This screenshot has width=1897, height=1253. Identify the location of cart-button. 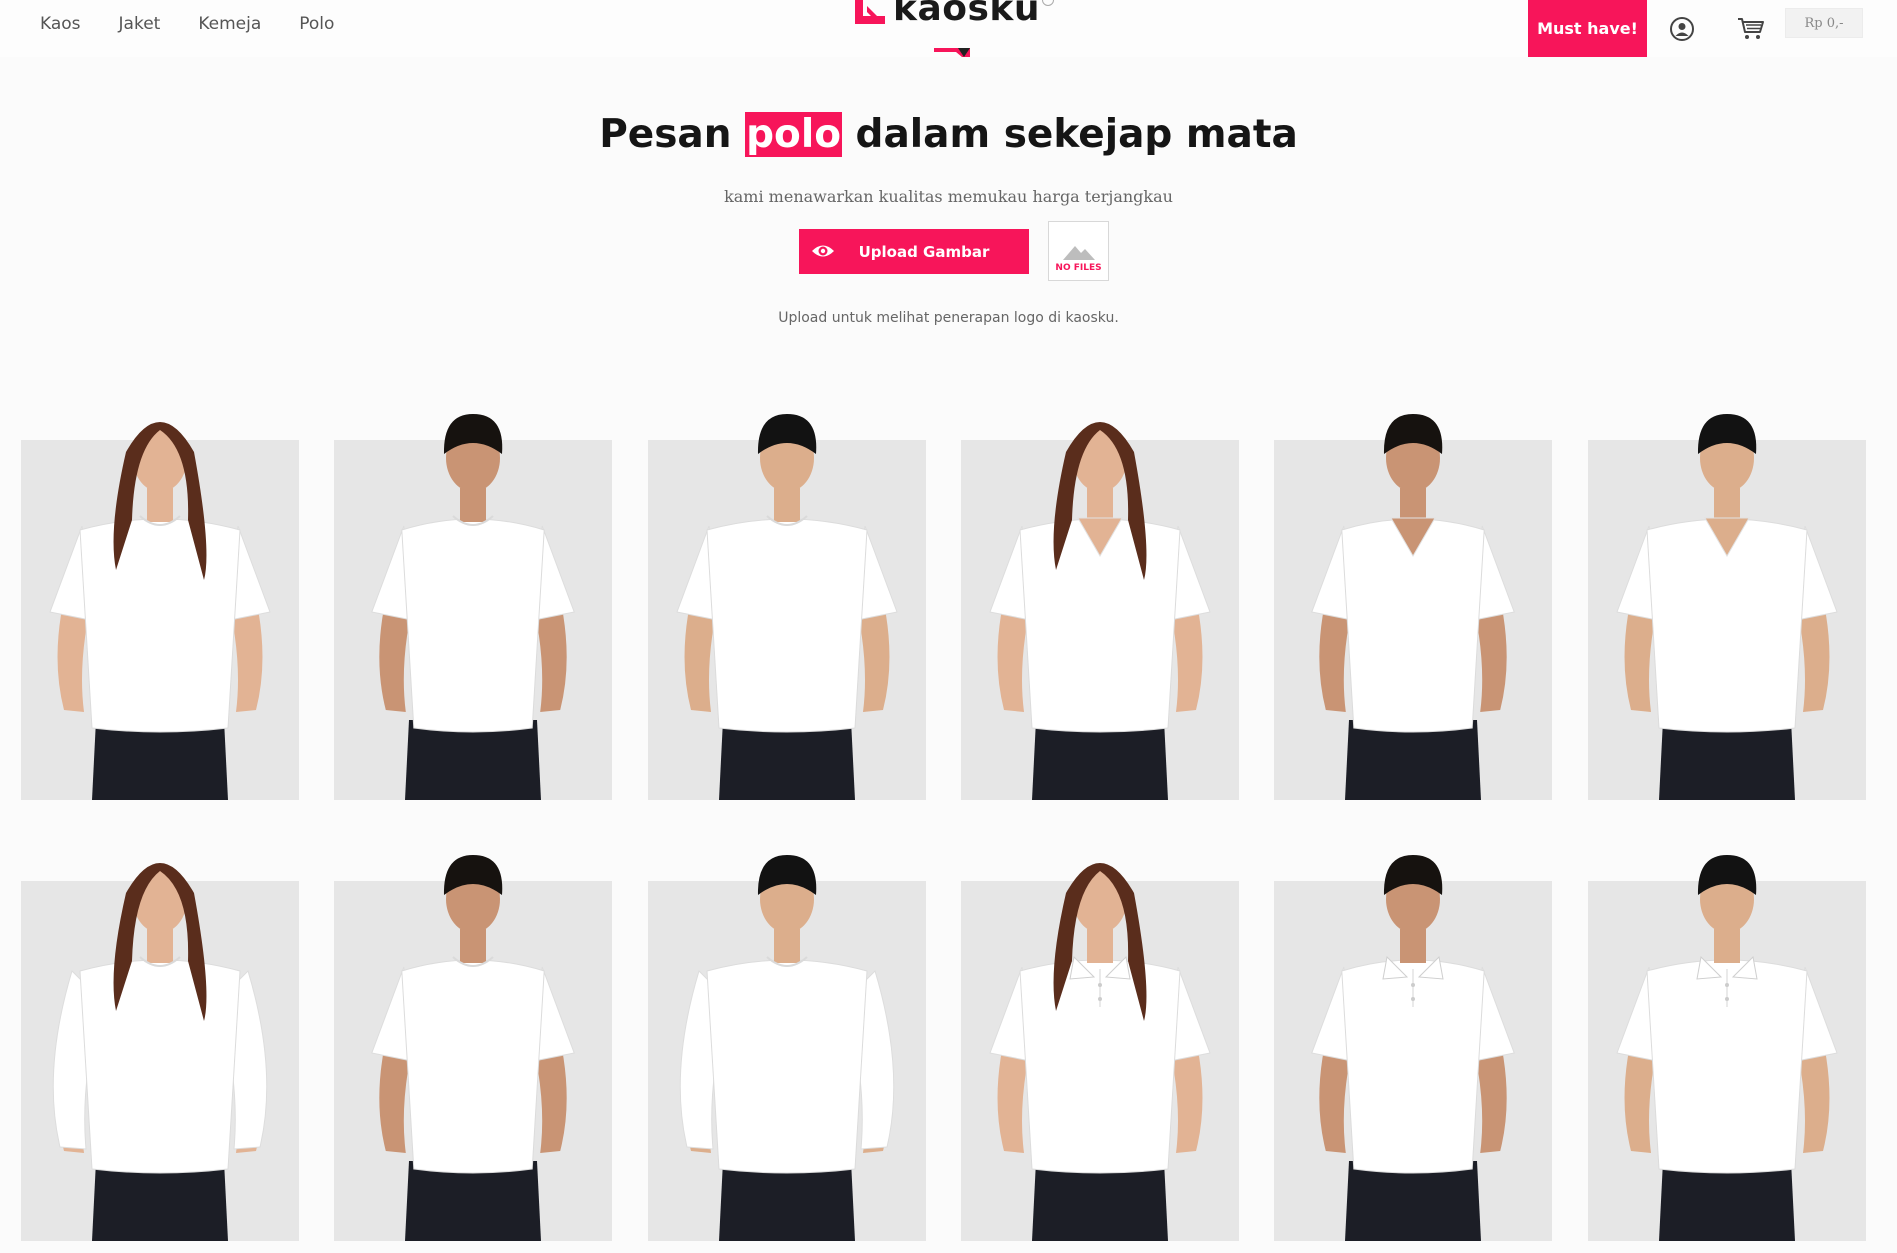
(1751, 29).